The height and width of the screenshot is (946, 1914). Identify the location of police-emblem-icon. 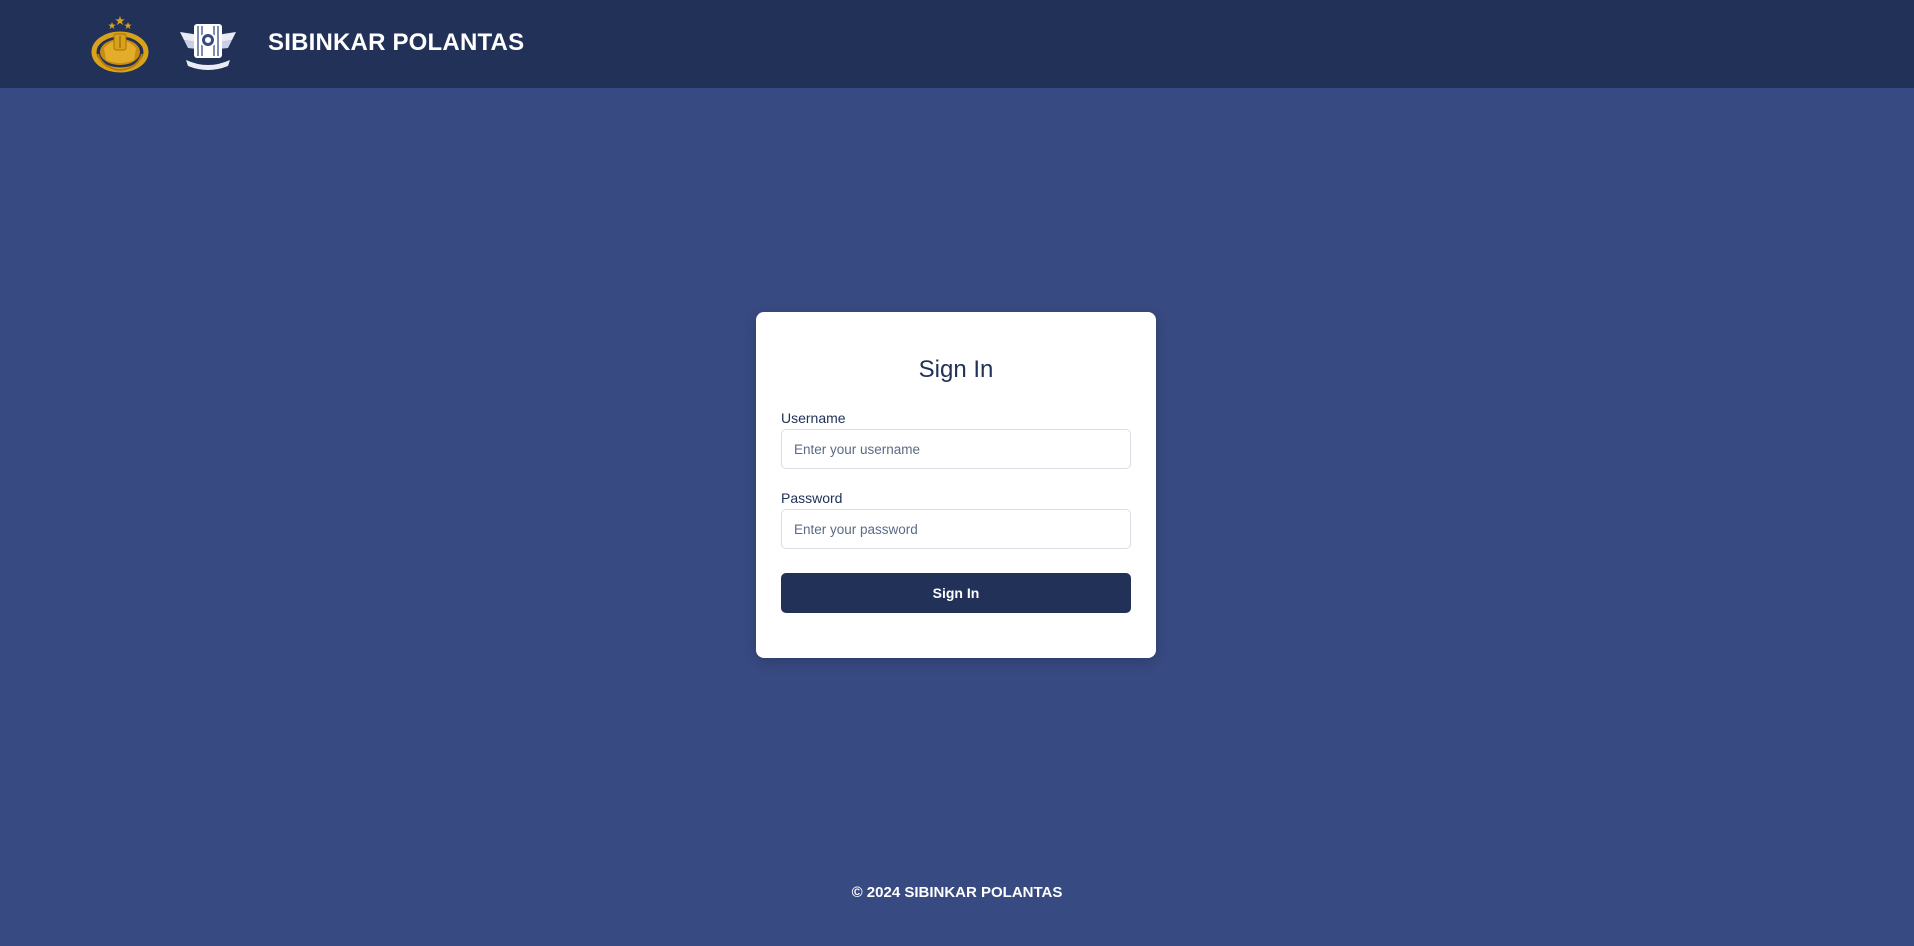
(120, 44).